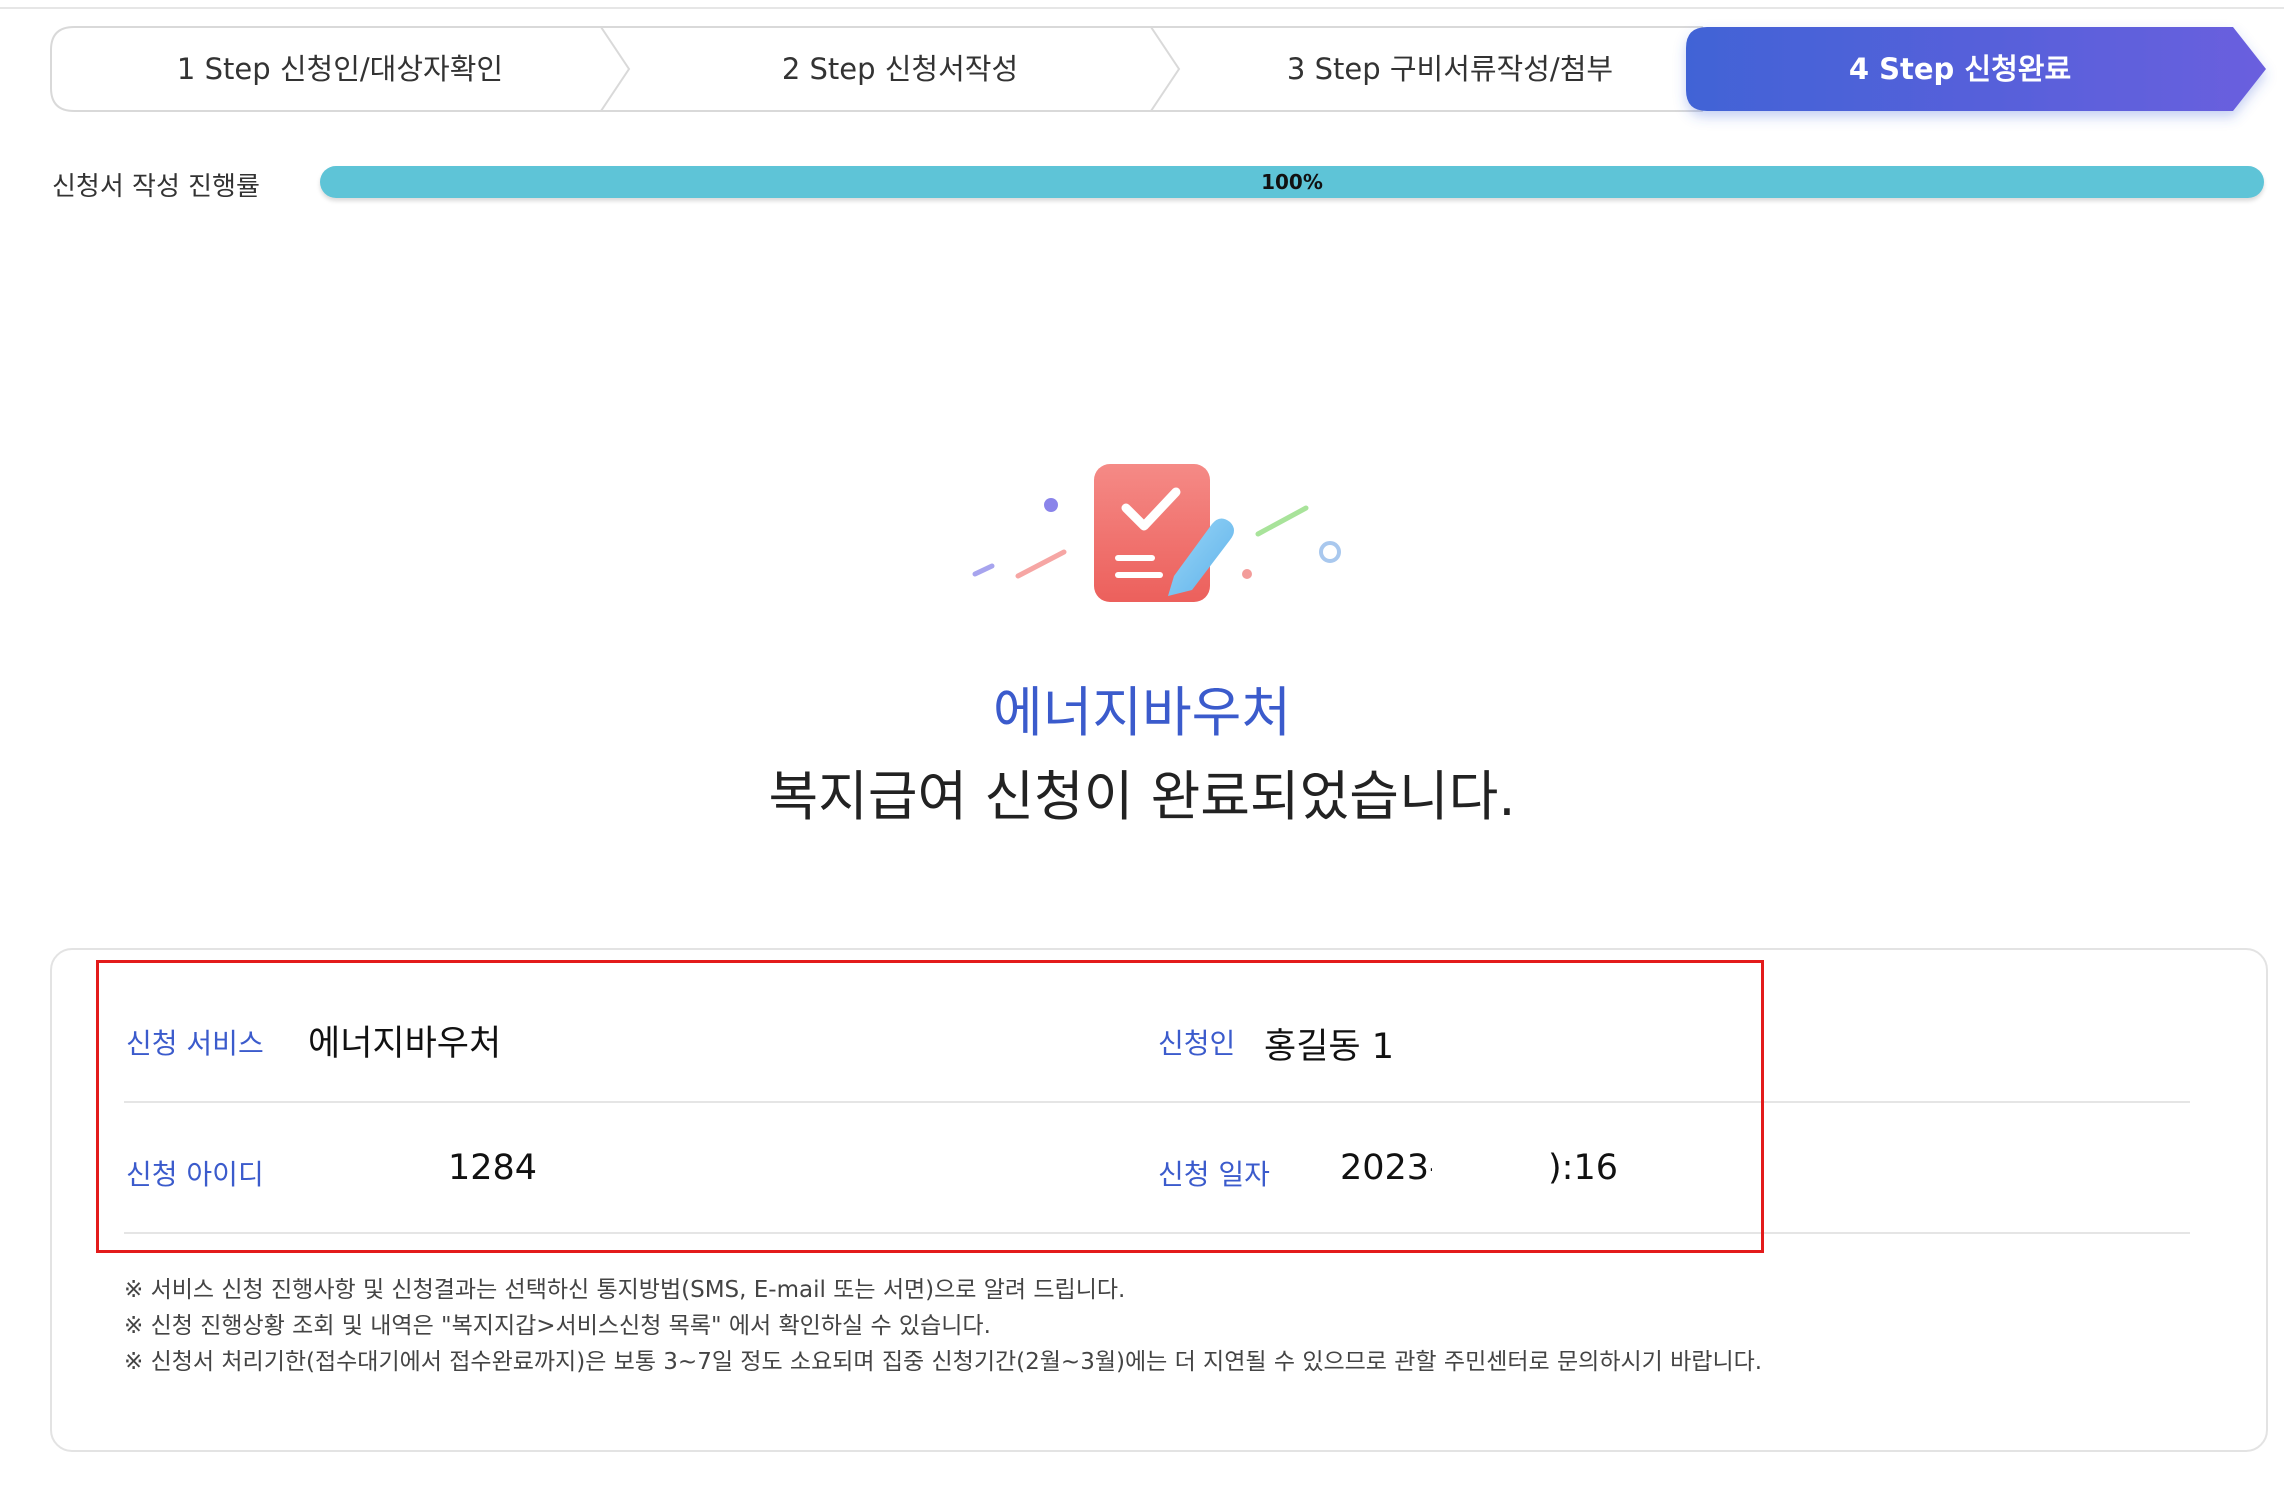  I want to click on step-3: 3 Step 구비서류작성/첨부, so click(1440, 69).